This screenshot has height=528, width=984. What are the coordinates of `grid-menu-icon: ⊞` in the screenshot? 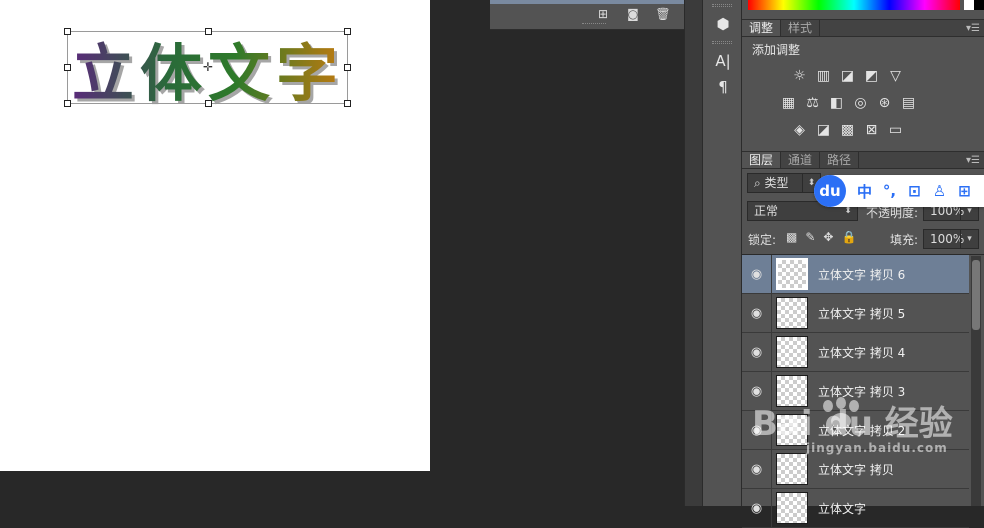 It's located at (964, 191).